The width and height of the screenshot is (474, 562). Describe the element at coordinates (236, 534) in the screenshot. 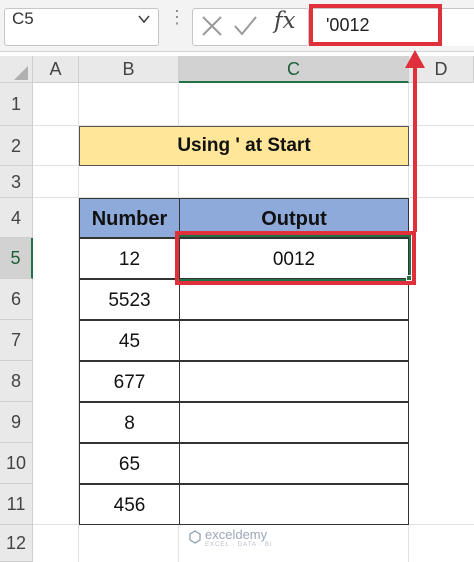

I see `watermark-text: exceldemy` at that location.